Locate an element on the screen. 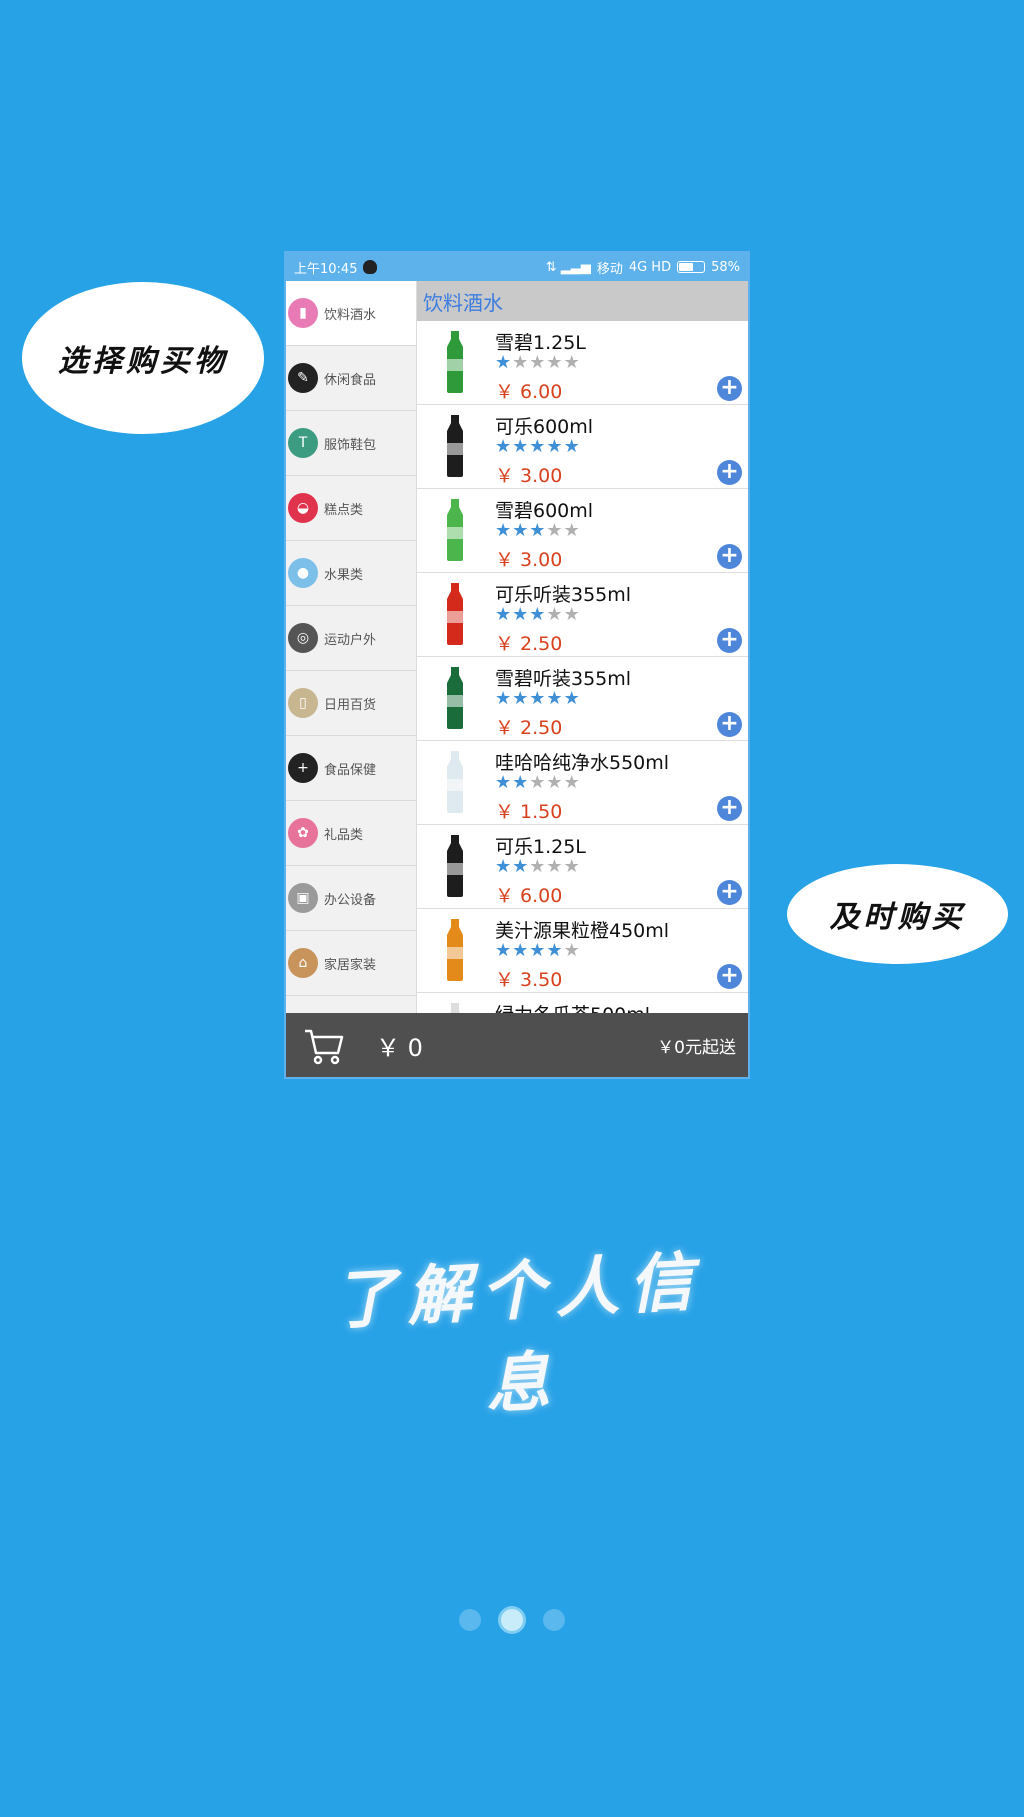 Image resolution: width=1024 pixels, height=1817 pixels. product-name: 哇哈哈纯净水550ml is located at coordinates (582, 763).